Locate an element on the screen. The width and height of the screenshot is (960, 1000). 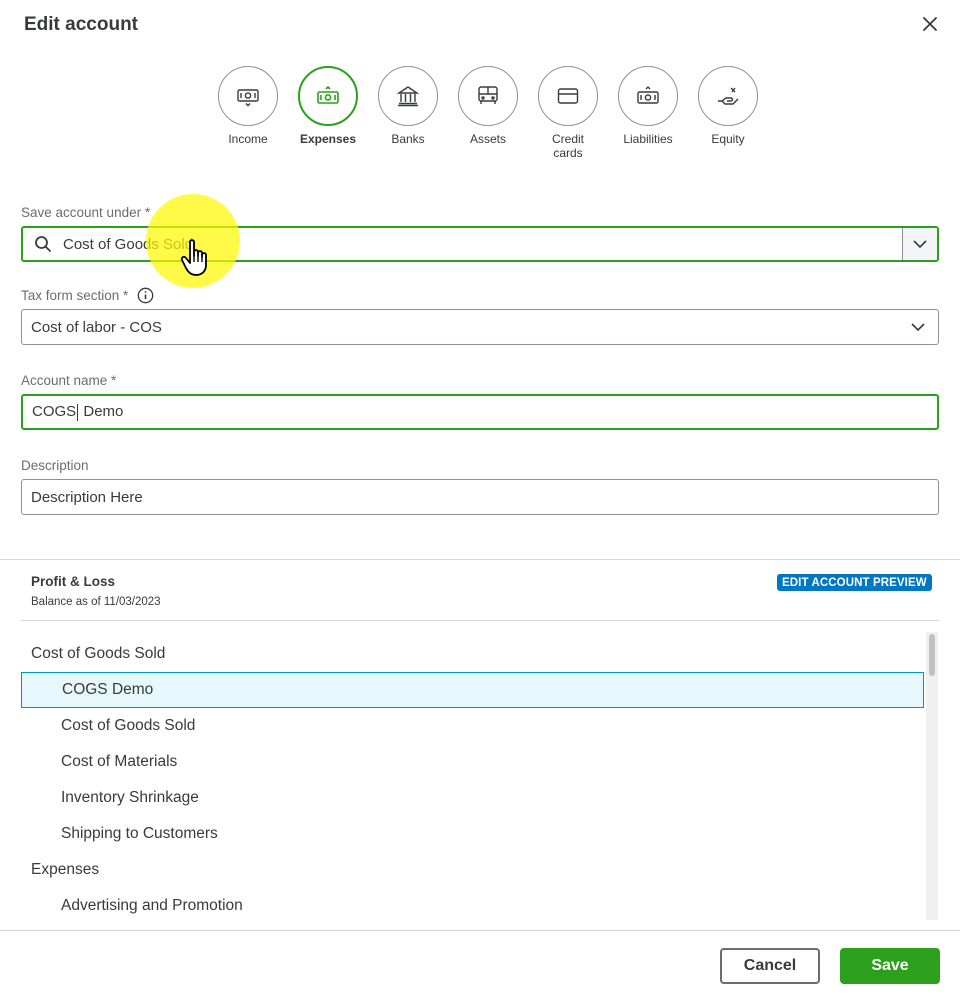
tax-form-chevron is located at coordinates (918, 327).